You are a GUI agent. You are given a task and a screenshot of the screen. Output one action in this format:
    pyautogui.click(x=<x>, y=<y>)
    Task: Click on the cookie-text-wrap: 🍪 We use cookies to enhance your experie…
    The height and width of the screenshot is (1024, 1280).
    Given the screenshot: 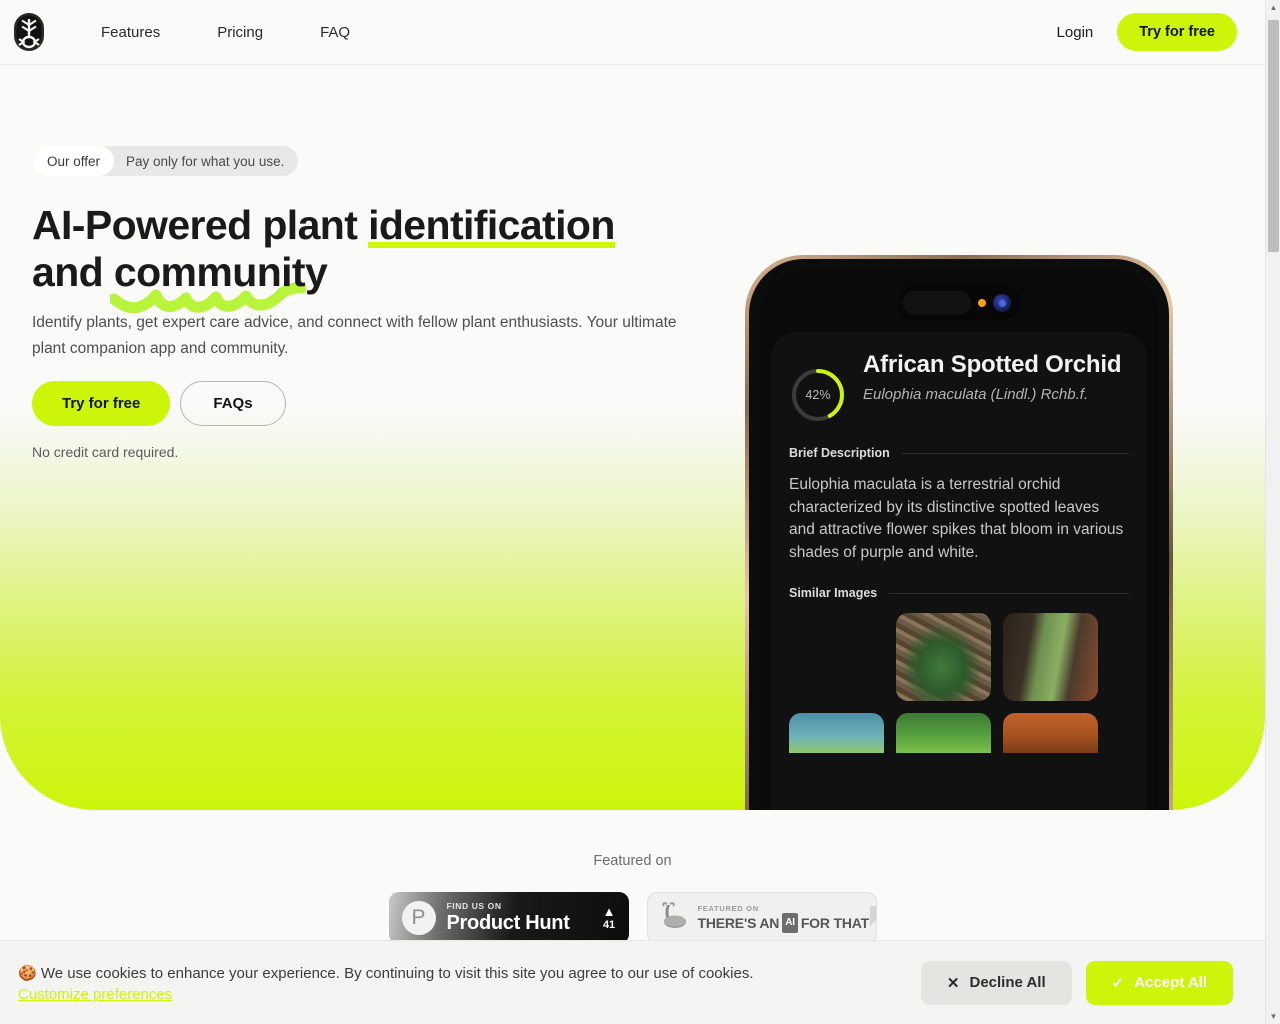 What is the action you would take?
    pyautogui.click(x=469, y=983)
    